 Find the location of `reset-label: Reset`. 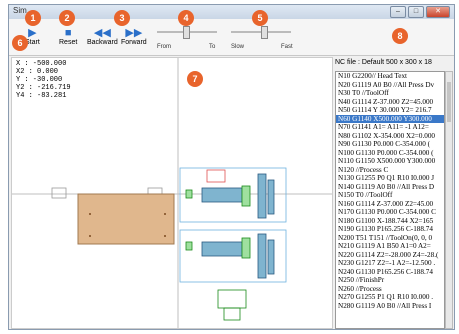

reset-label: Reset is located at coordinates (68, 42).